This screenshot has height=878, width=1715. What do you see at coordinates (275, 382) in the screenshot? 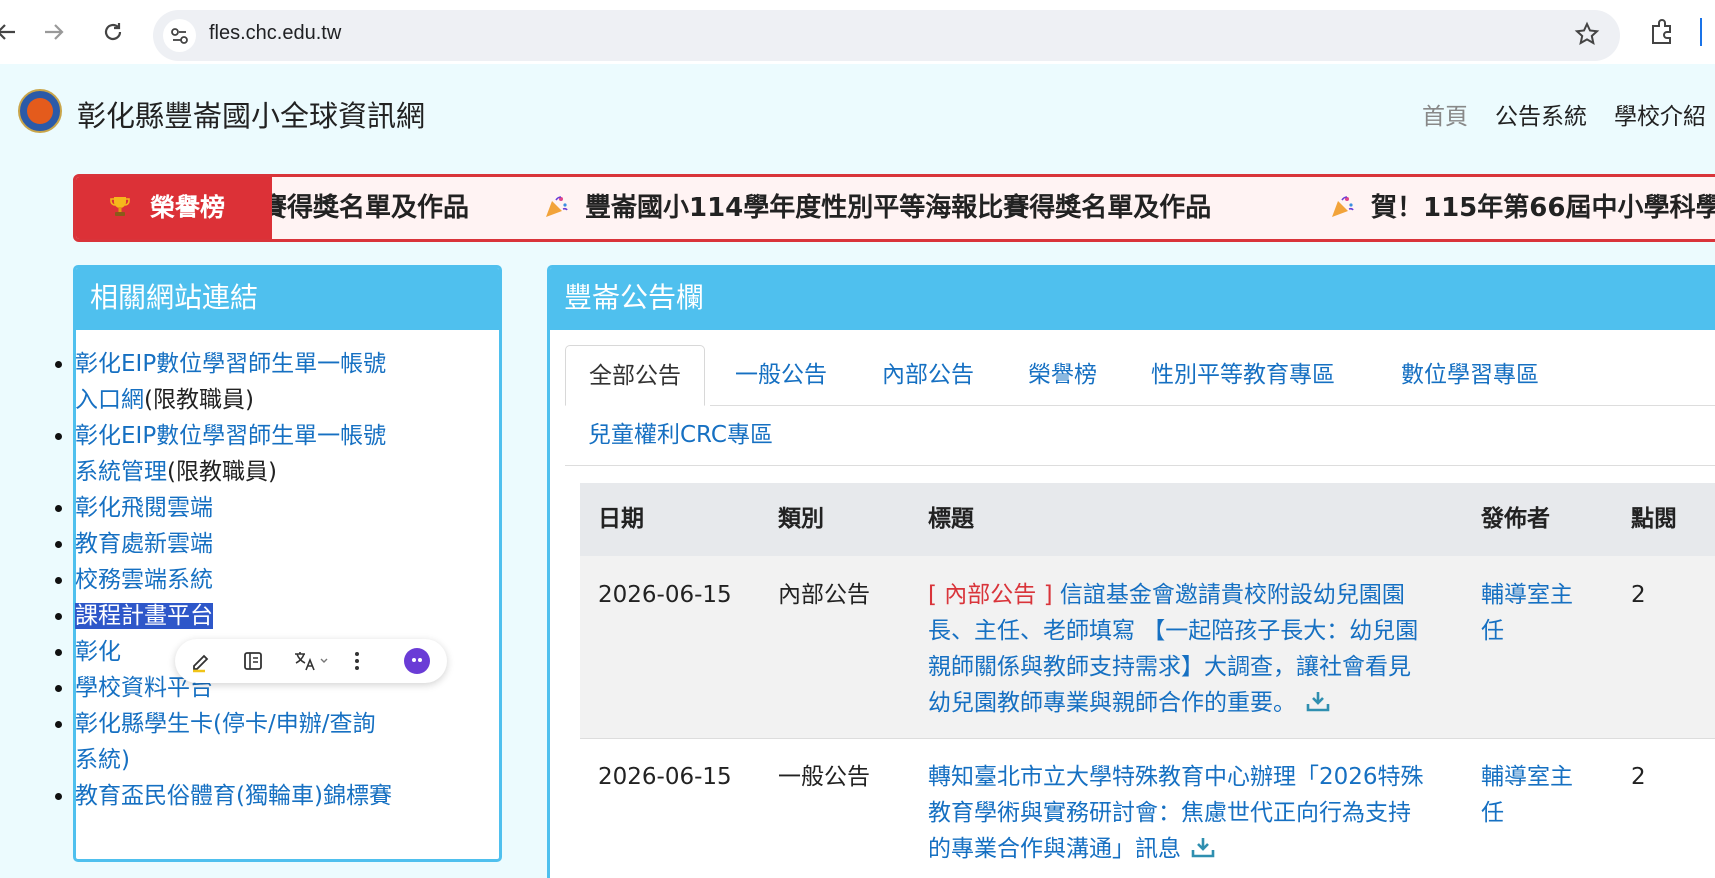
I see `list-item: 彰化EIP數位學習師生單一帳號 入口網(限教職員)` at bounding box center [275, 382].